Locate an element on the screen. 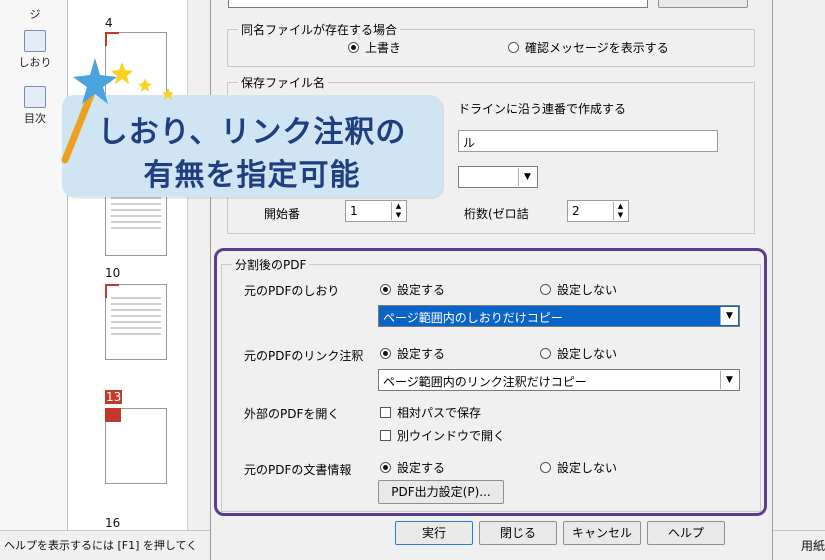  filename-field: ル is located at coordinates (588, 141).